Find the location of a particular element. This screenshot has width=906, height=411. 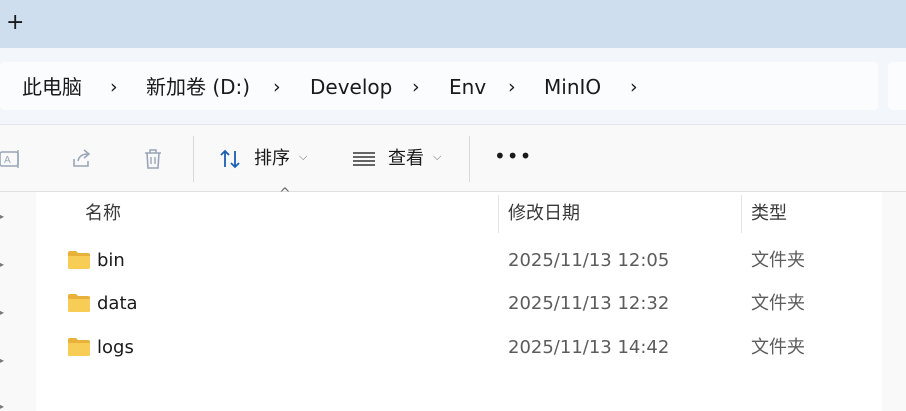

delete-icon is located at coordinates (153, 159).